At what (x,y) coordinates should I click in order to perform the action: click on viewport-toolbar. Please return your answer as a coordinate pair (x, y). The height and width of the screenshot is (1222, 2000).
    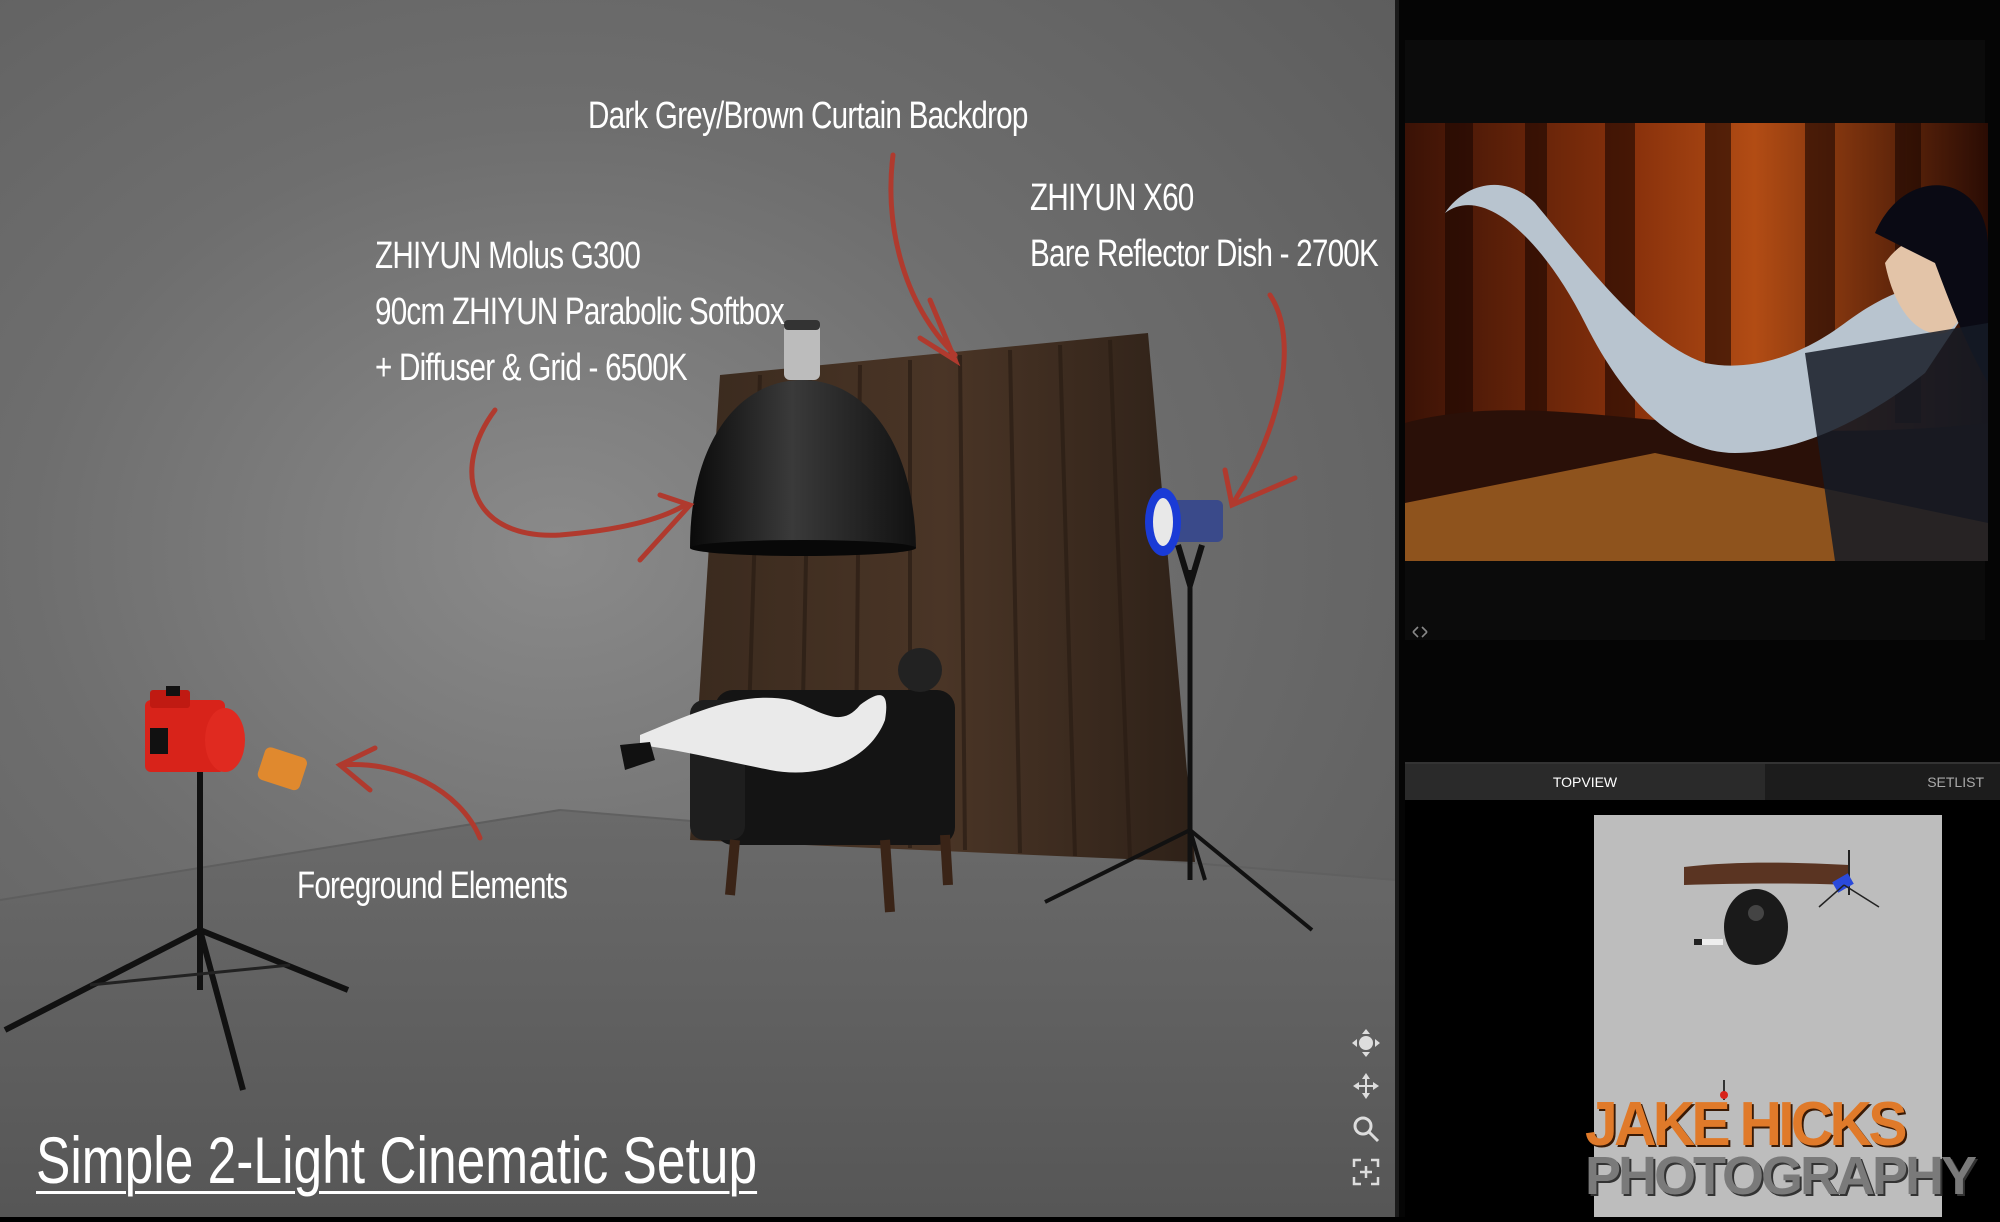
    Looking at the image, I should click on (1366, 1111).